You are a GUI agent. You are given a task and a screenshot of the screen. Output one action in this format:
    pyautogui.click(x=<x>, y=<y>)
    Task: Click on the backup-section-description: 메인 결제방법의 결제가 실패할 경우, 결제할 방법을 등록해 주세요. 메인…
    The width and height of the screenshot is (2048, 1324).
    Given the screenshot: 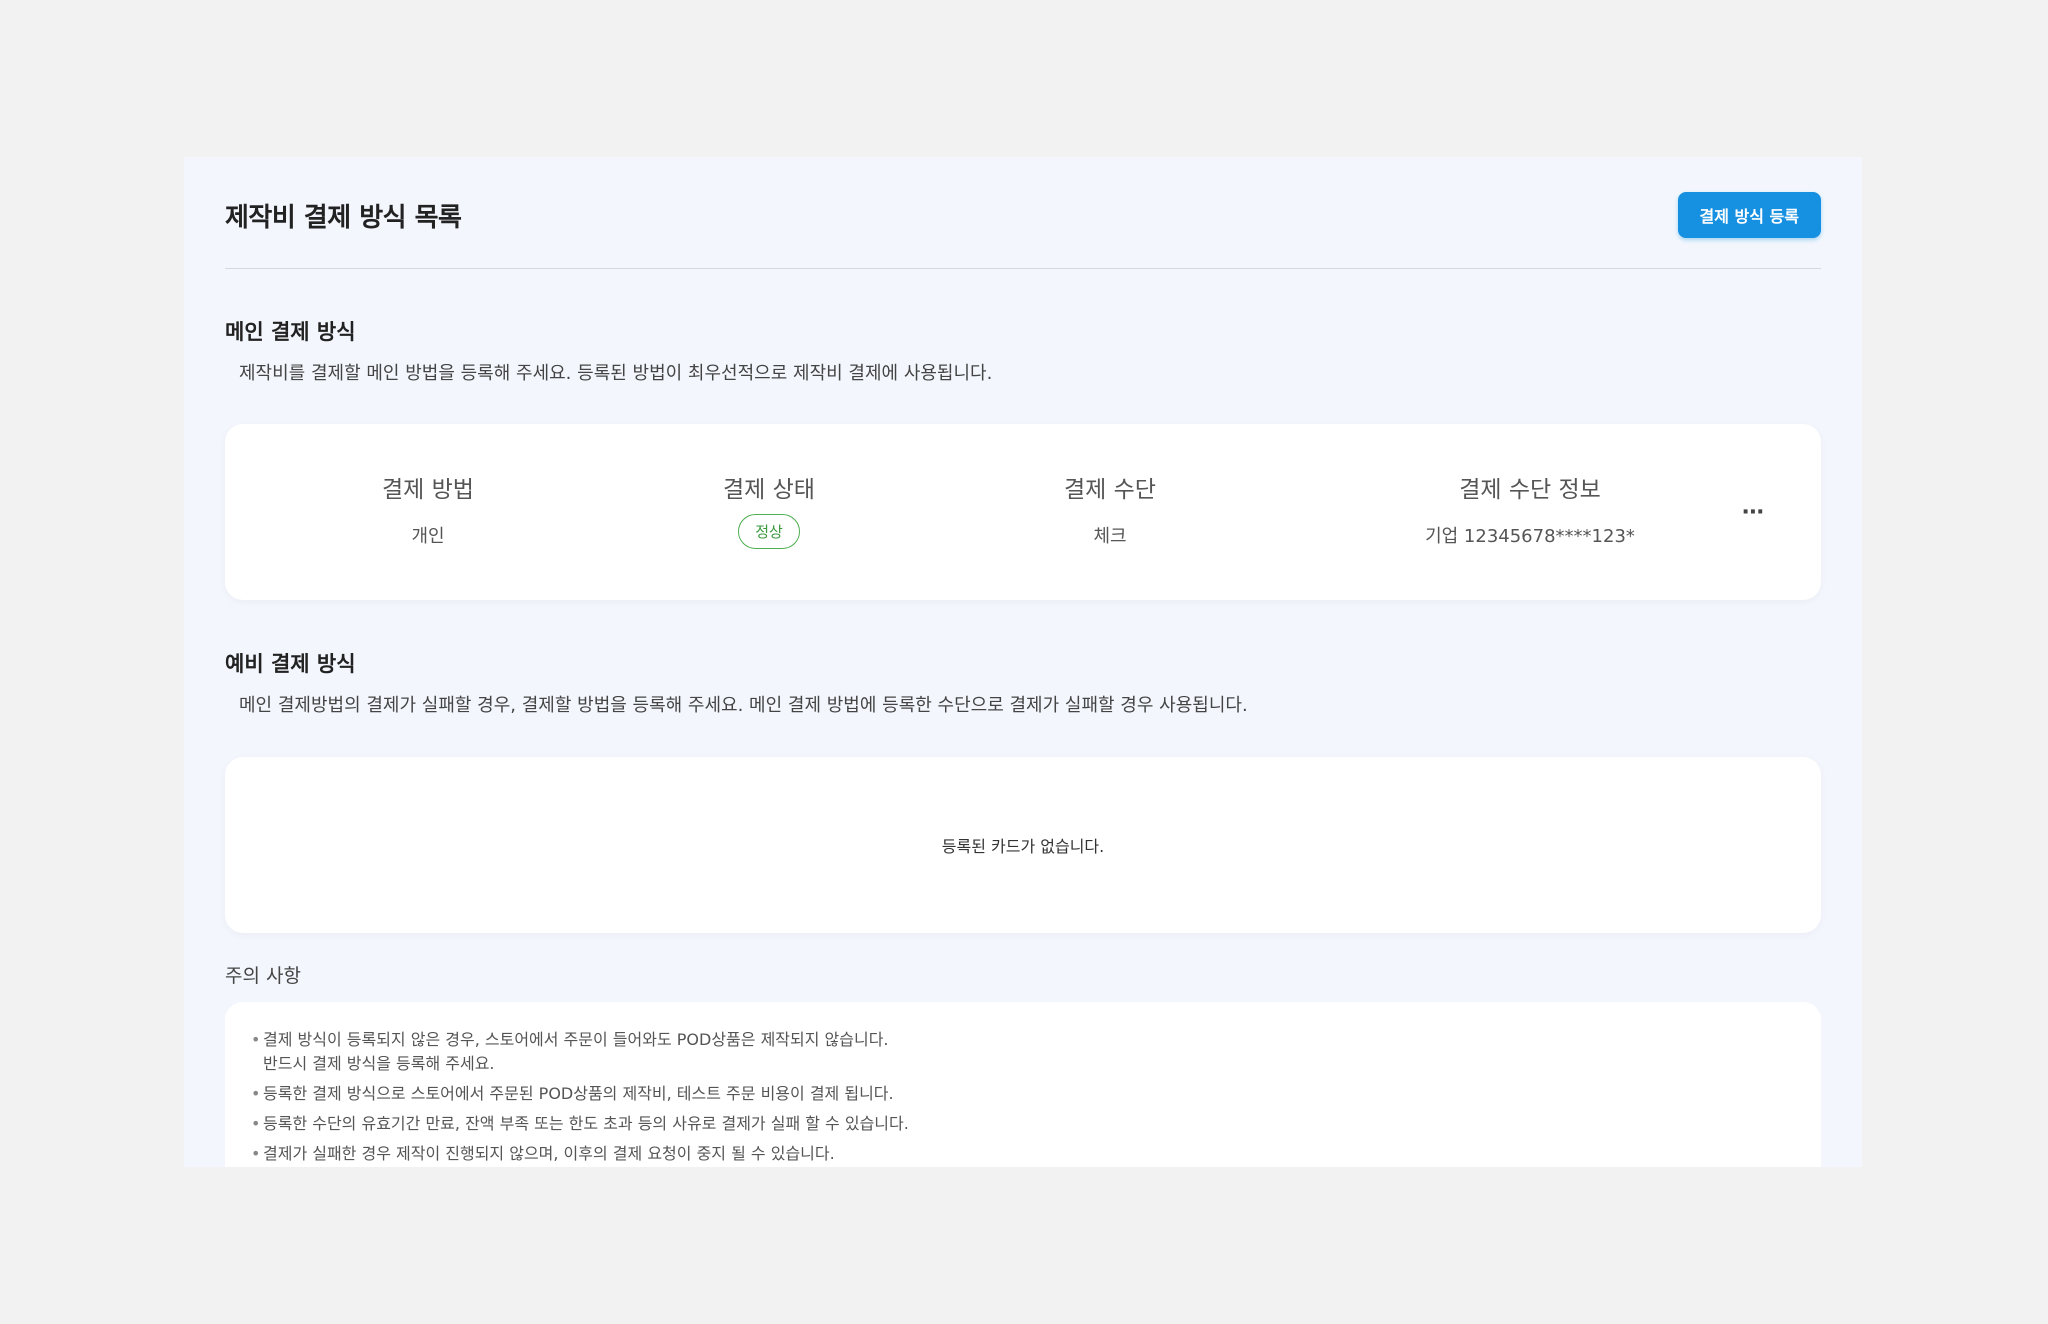 What is the action you would take?
    pyautogui.click(x=743, y=705)
    